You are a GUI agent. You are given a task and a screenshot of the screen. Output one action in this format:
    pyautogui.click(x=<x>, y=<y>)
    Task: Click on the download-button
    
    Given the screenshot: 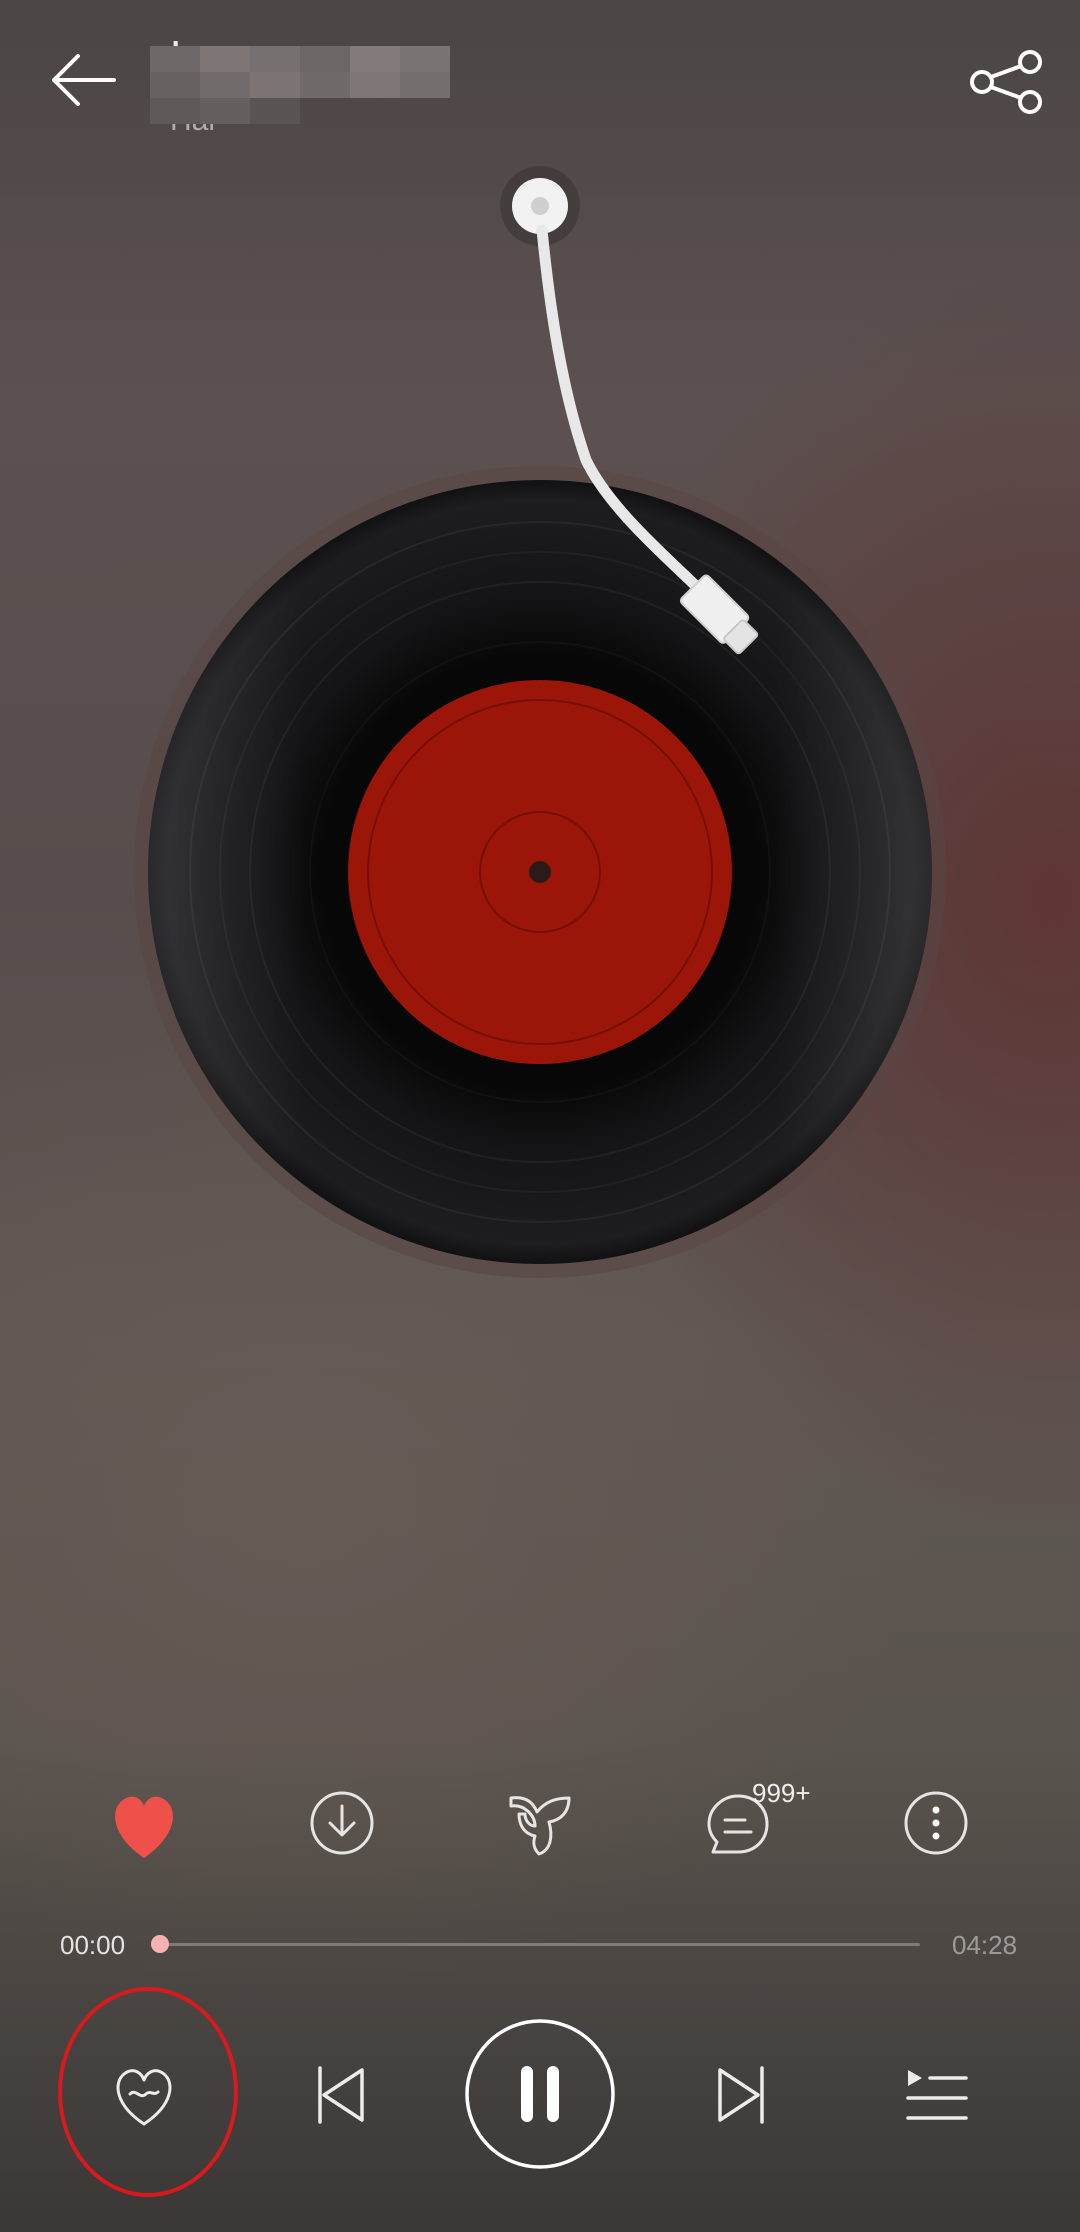 What is the action you would take?
    pyautogui.click(x=342, y=1823)
    